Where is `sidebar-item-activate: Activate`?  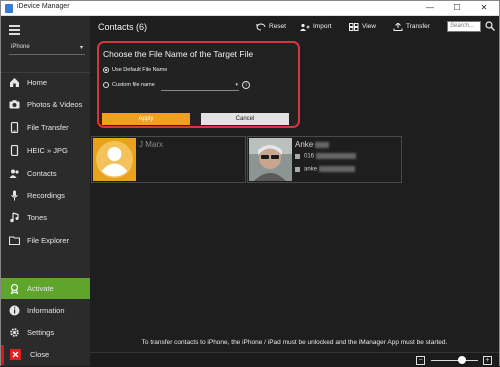 sidebar-item-activate: Activate is located at coordinates (45, 288).